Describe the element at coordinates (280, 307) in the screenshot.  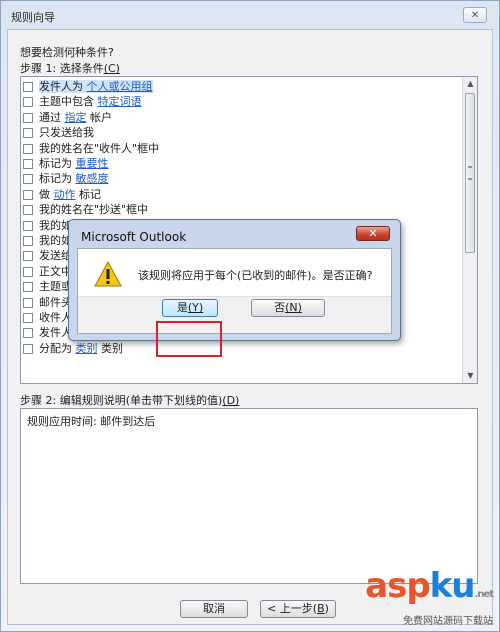
I see `no-label: 否` at that location.